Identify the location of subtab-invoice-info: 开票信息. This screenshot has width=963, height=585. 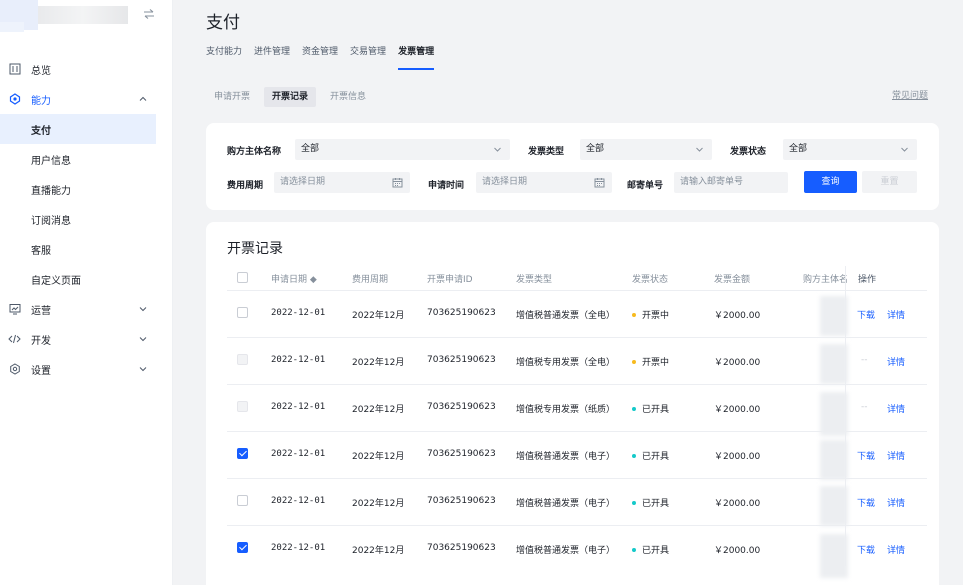
(348, 97).